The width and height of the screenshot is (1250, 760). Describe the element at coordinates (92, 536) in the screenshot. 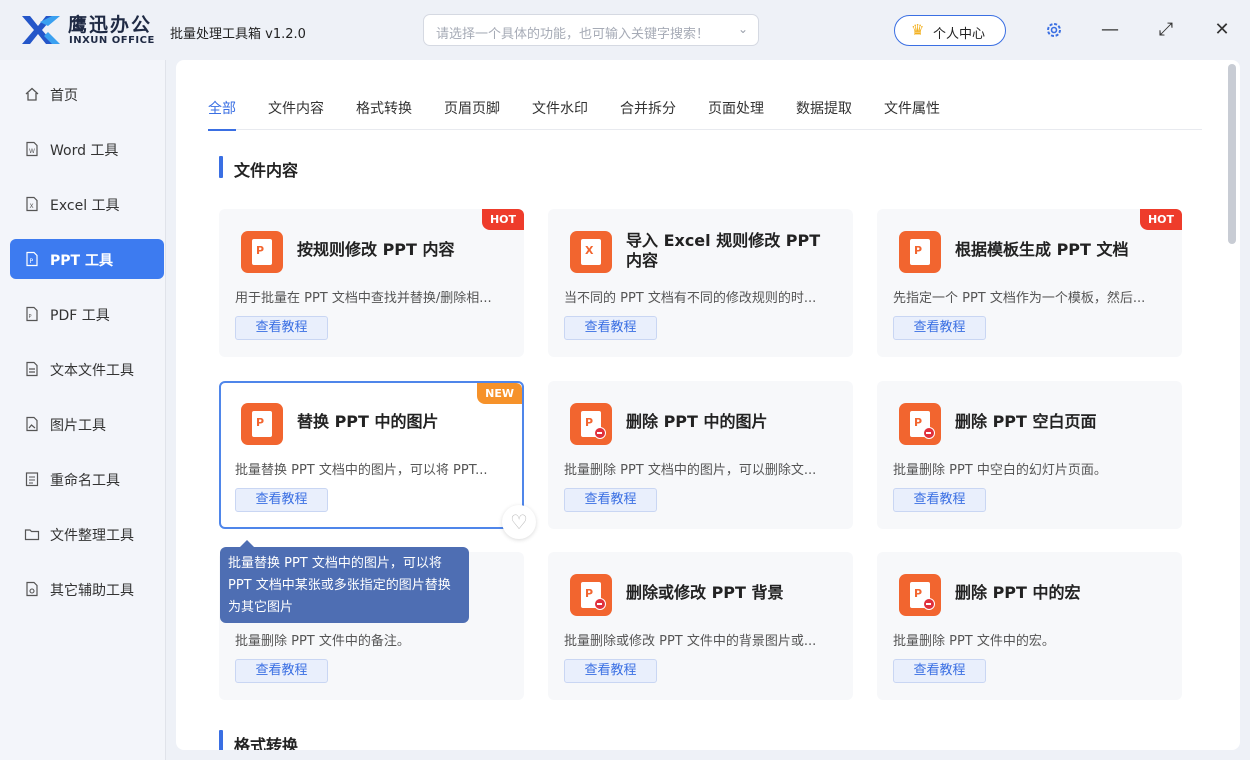

I see `sidebar-item-label: 文件整理工具` at that location.